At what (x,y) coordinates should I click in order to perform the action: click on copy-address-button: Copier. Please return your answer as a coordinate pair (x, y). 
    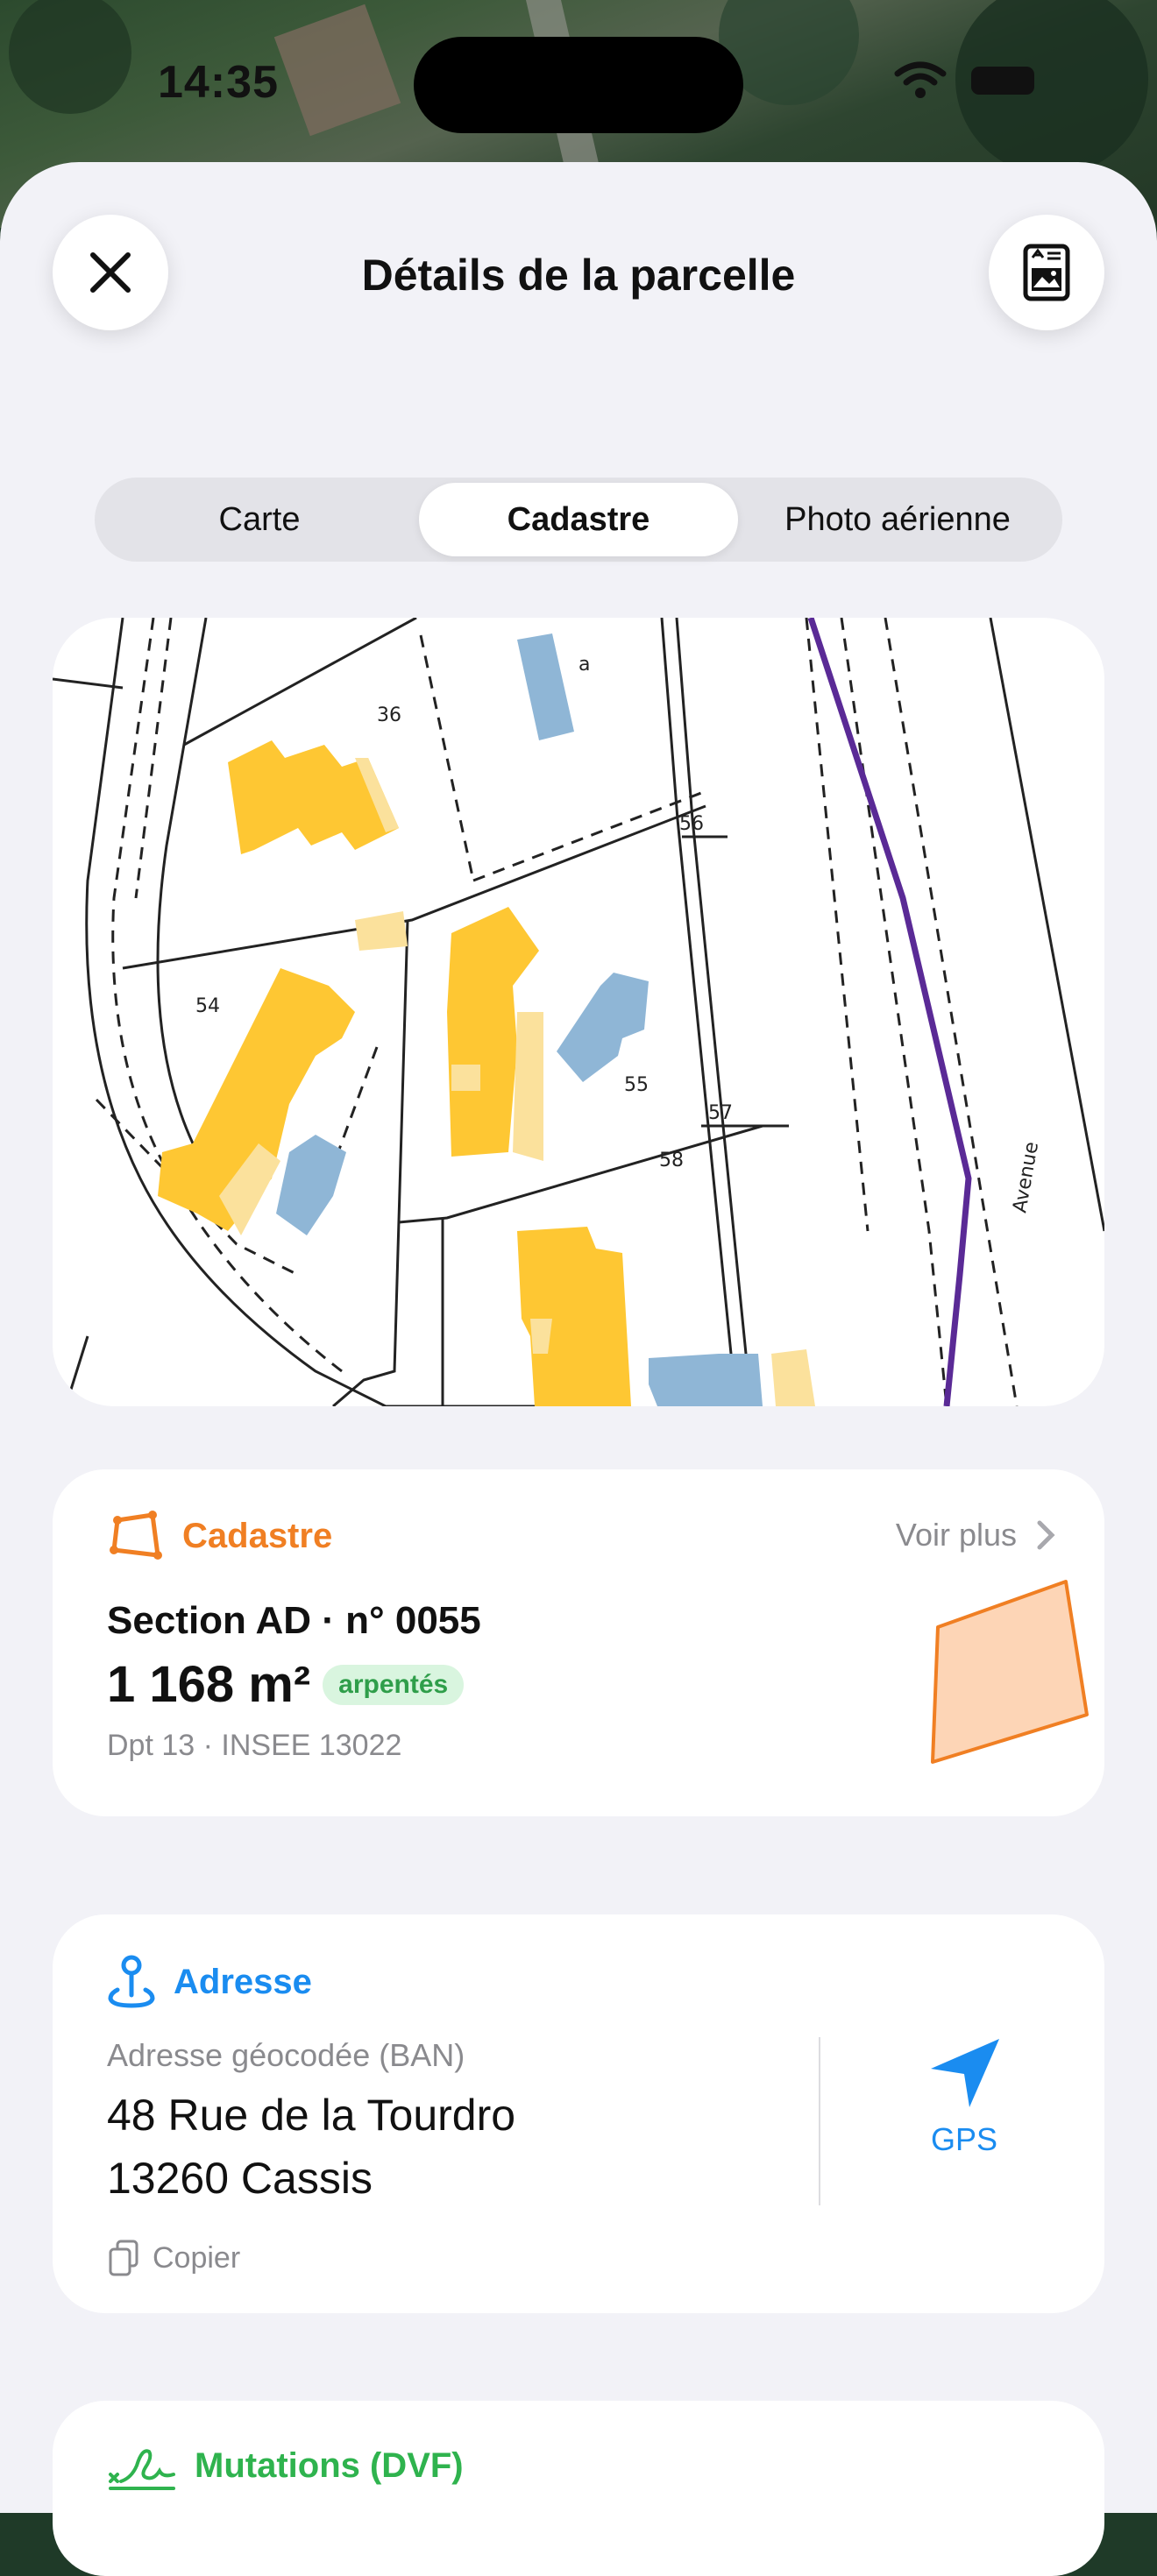
    Looking at the image, I should click on (173, 2258).